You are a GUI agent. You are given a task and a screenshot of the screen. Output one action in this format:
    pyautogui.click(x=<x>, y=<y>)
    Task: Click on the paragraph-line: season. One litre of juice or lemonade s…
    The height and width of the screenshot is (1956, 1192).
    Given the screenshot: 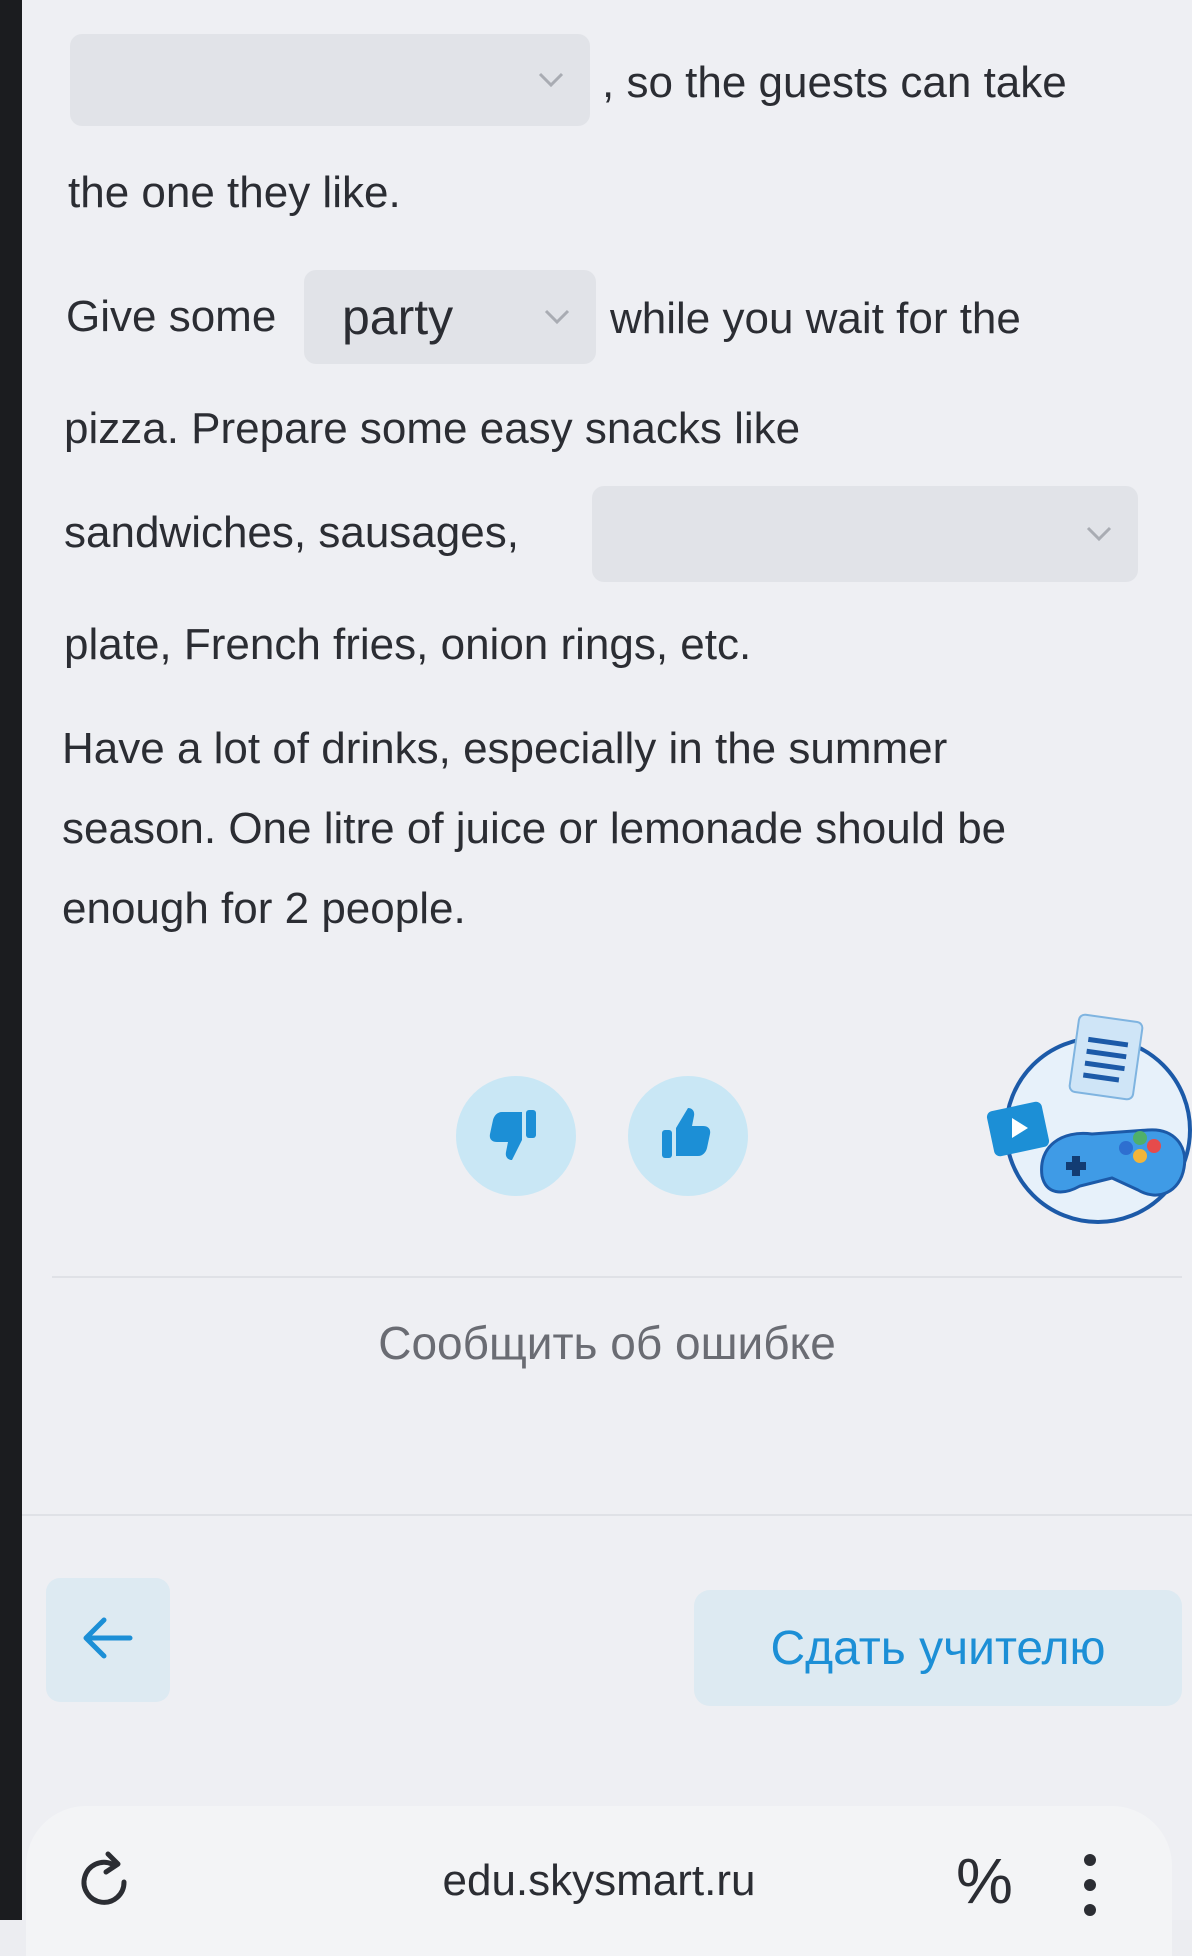 What is the action you would take?
    pyautogui.click(x=534, y=828)
    